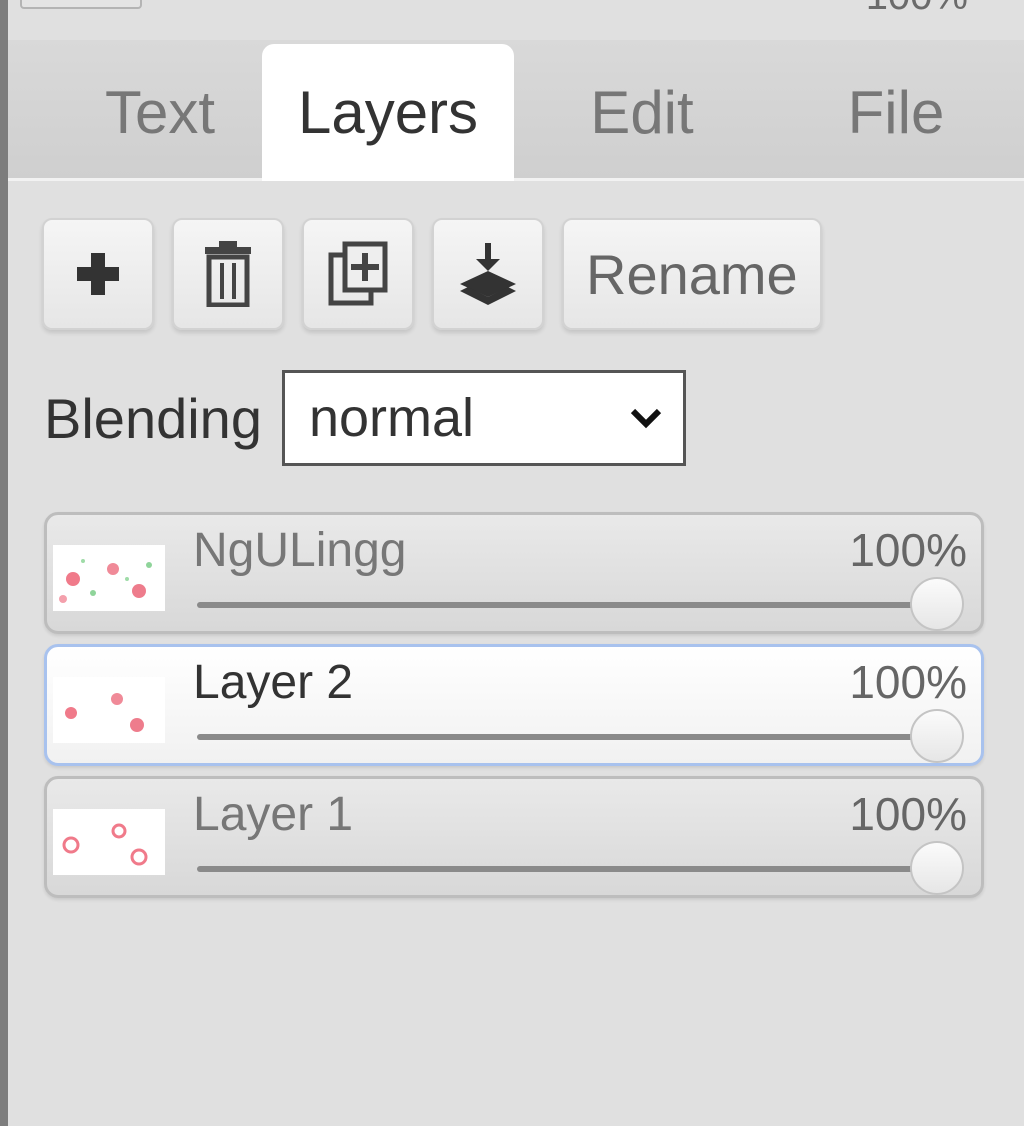 The image size is (1024, 1126). I want to click on tab-edit: Edit, so click(642, 112).